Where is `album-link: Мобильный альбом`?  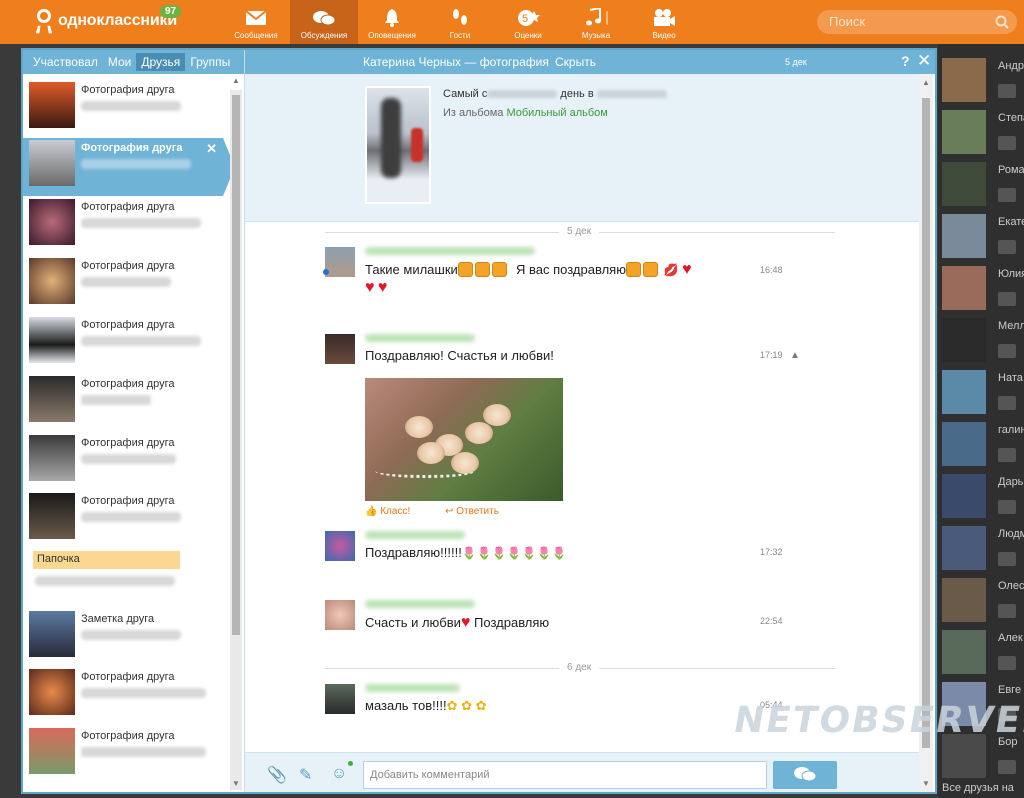 album-link: Мобильный альбом is located at coordinates (556, 113).